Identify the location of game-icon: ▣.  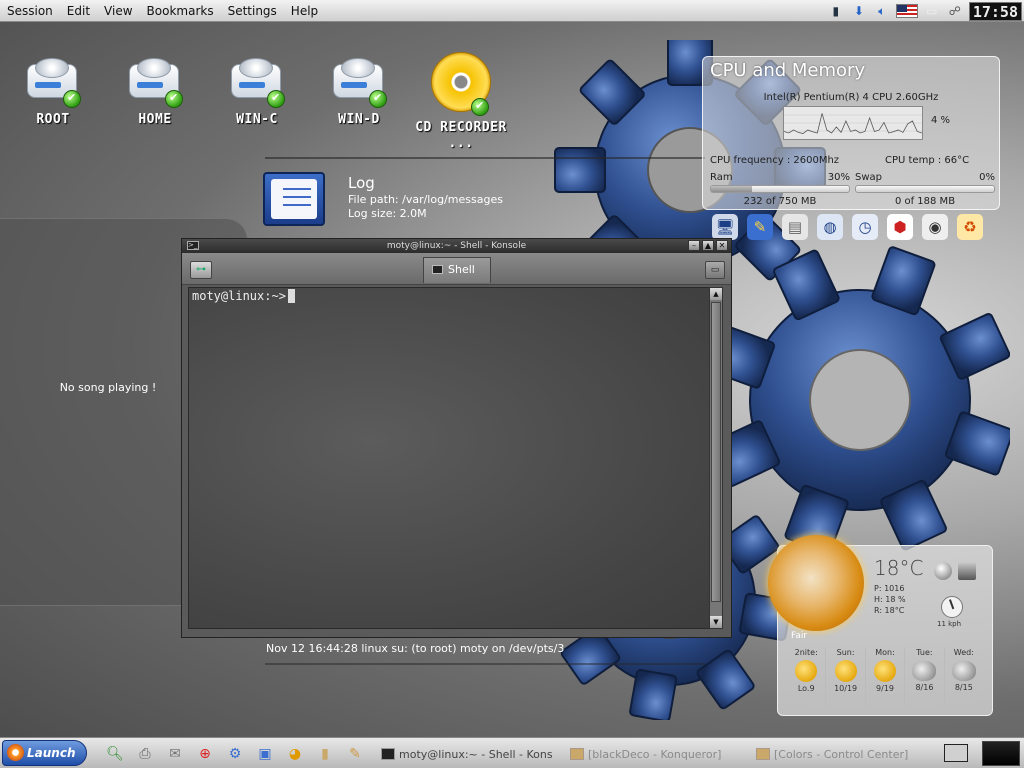
(265, 754).